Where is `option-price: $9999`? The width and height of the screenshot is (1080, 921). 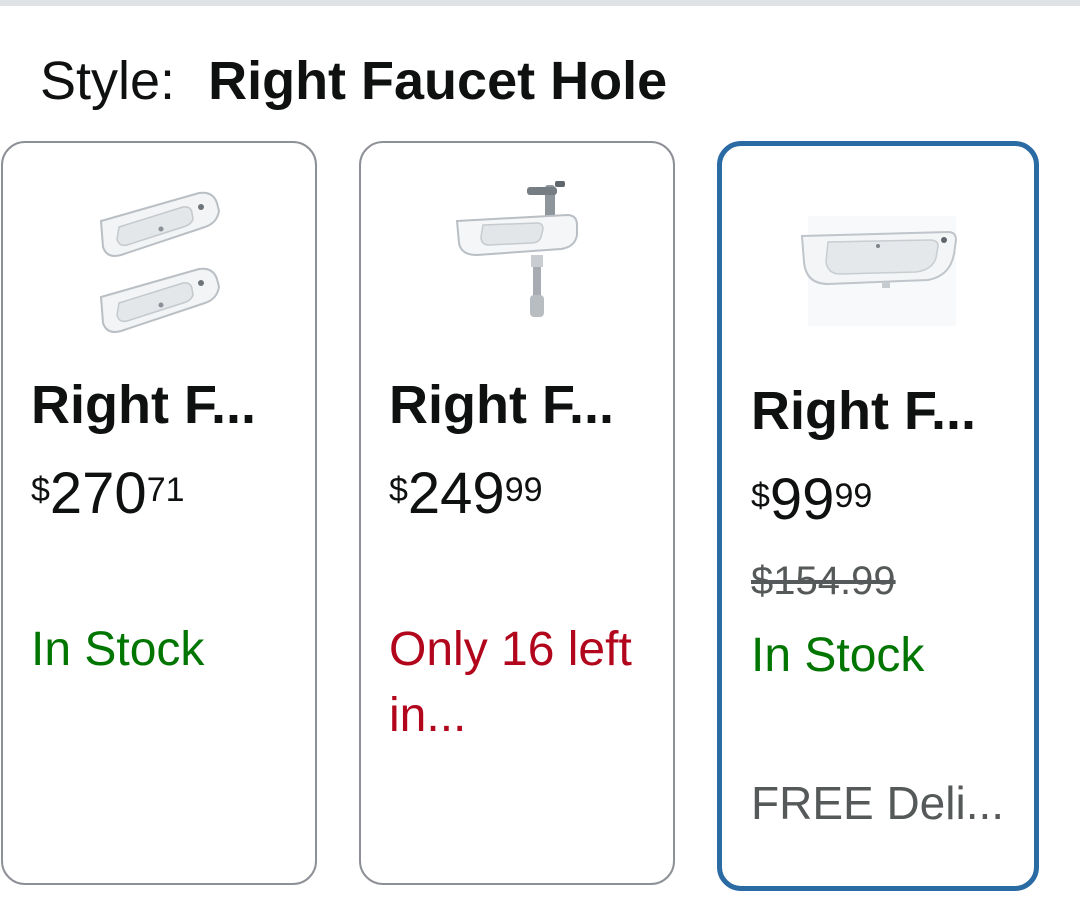 option-price: $9999 is located at coordinates (811, 500).